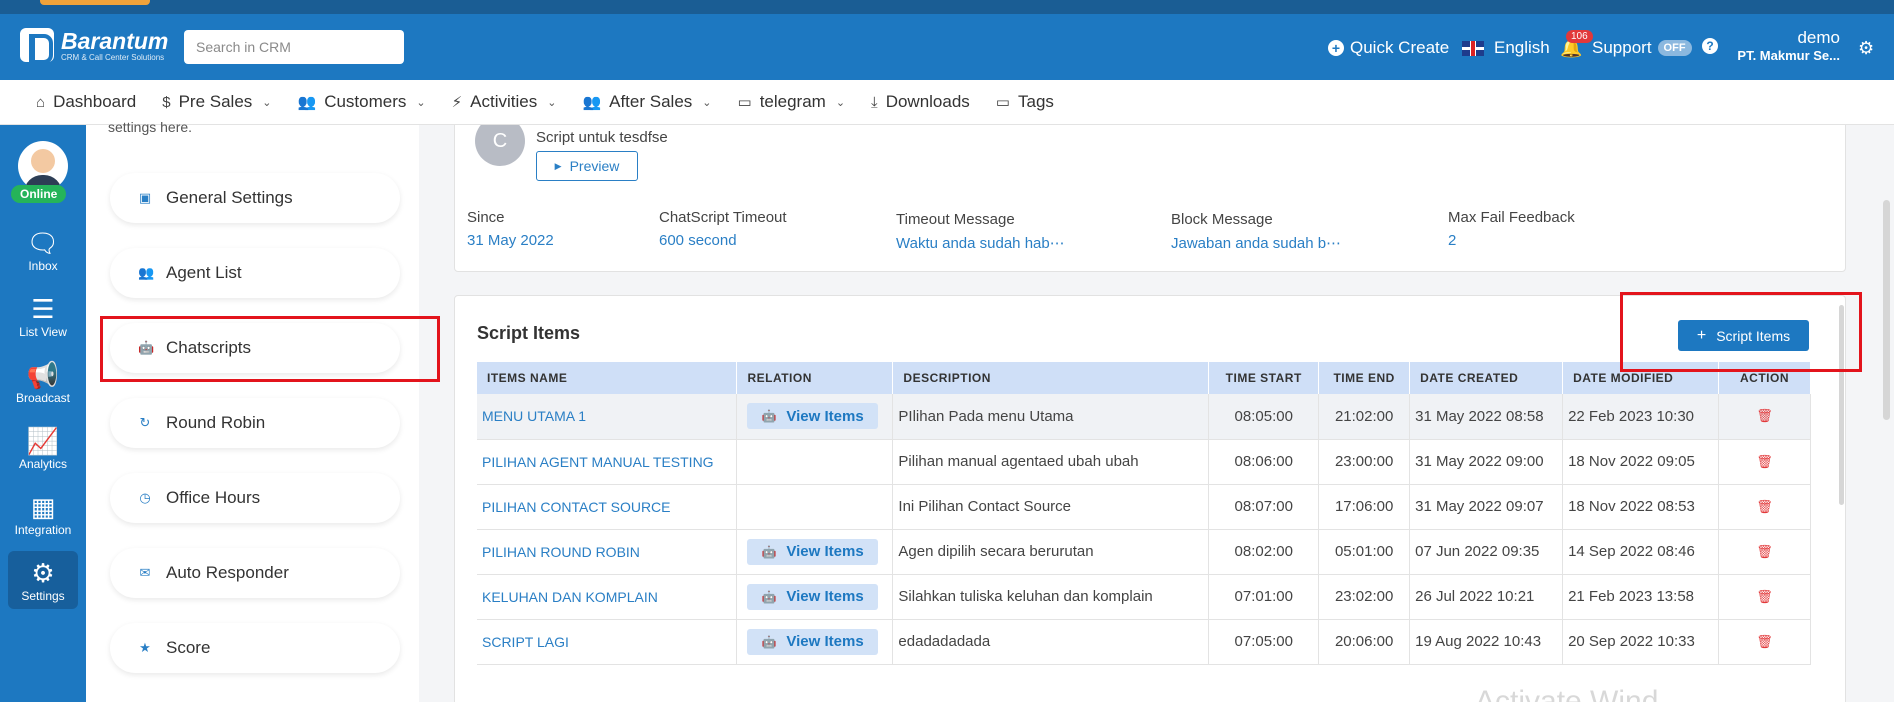 This screenshot has width=1894, height=702. I want to click on home-icon: ⌂, so click(41, 102).